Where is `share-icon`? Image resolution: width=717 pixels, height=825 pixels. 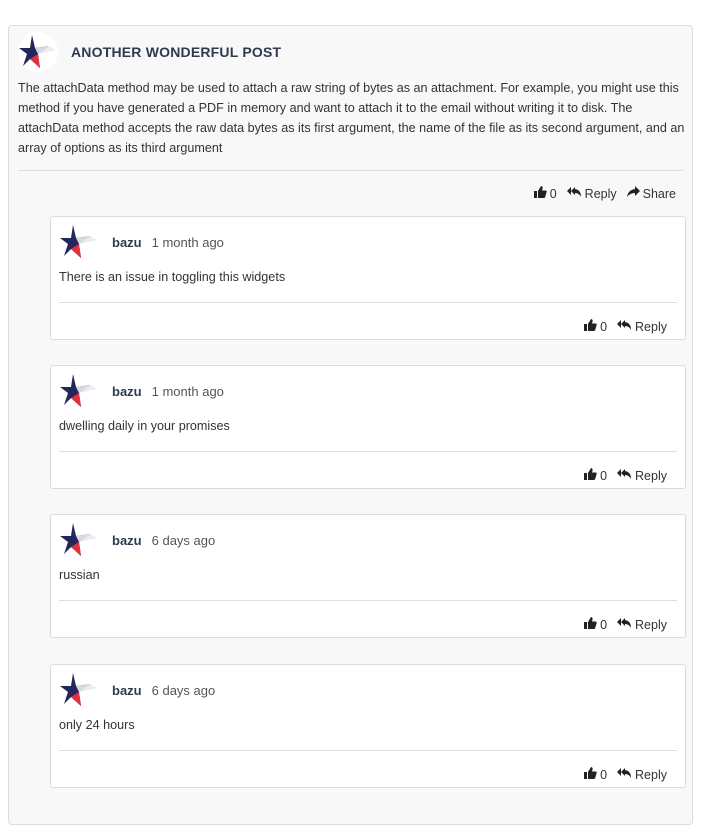 share-icon is located at coordinates (633, 193).